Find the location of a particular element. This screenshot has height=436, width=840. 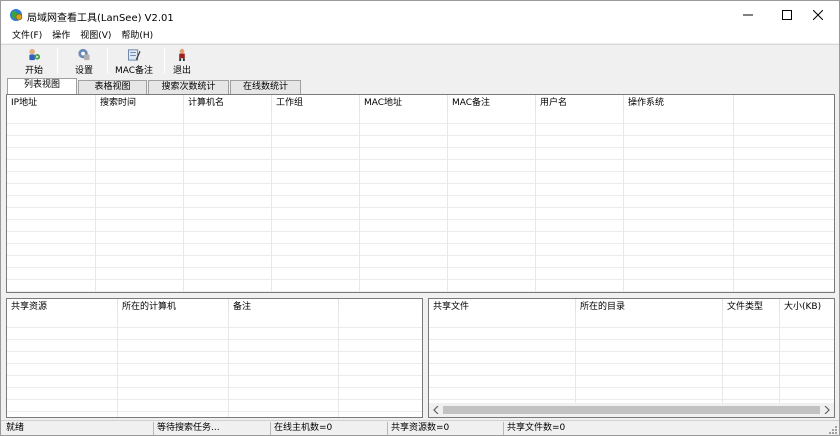

col-header-computer-name: 计算机名 is located at coordinates (228, 103).